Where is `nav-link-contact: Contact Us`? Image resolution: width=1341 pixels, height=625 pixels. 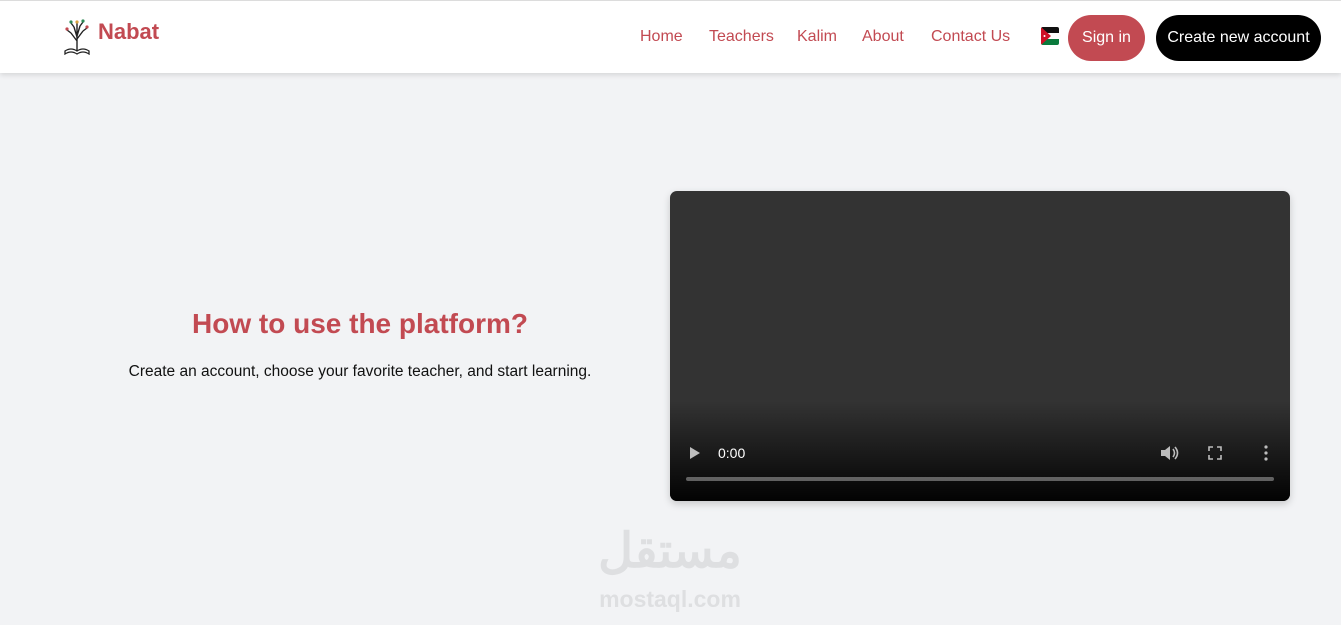
nav-link-contact: Contact Us is located at coordinates (970, 37).